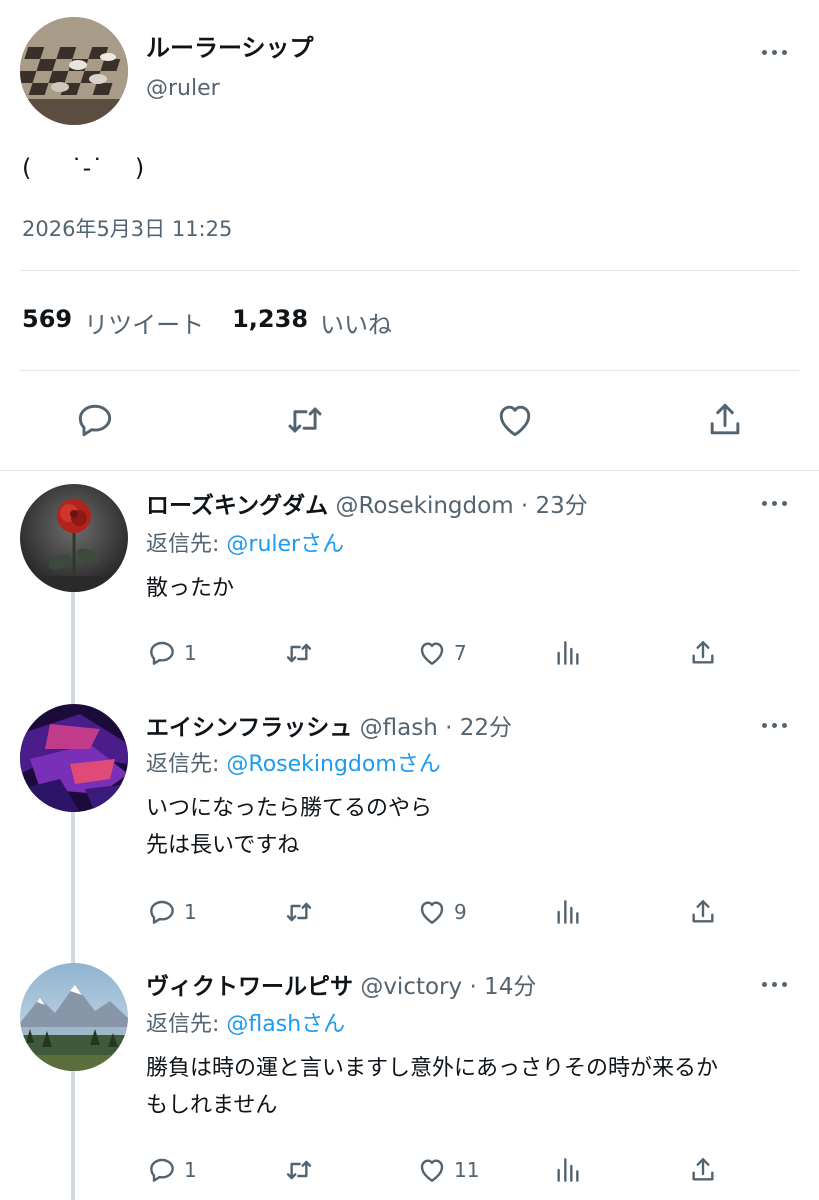 The height and width of the screenshot is (1200, 819). What do you see at coordinates (270, 322) in the screenshot?
I see `like-count: 1,238` at bounding box center [270, 322].